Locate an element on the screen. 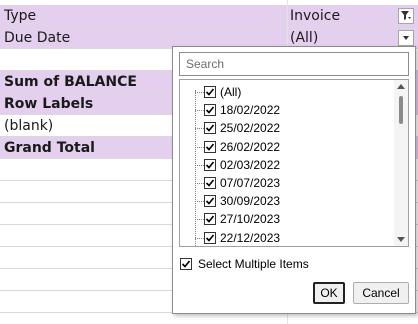 This screenshot has height=324, width=418. item-label: 22/12/2023 is located at coordinates (250, 237).